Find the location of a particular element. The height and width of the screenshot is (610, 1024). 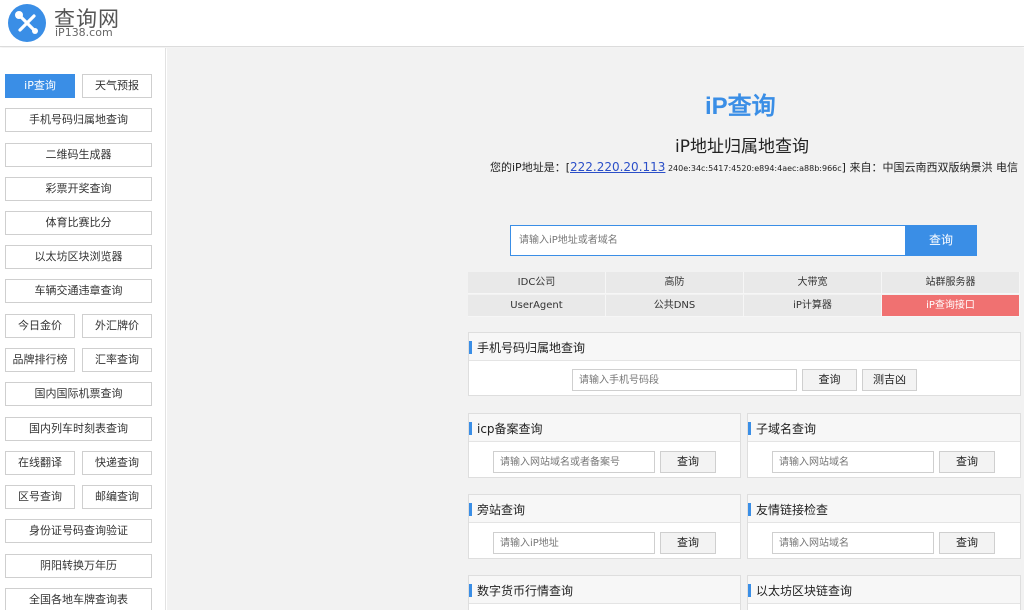

panel-title: icp备案查询 is located at coordinates (510, 429).